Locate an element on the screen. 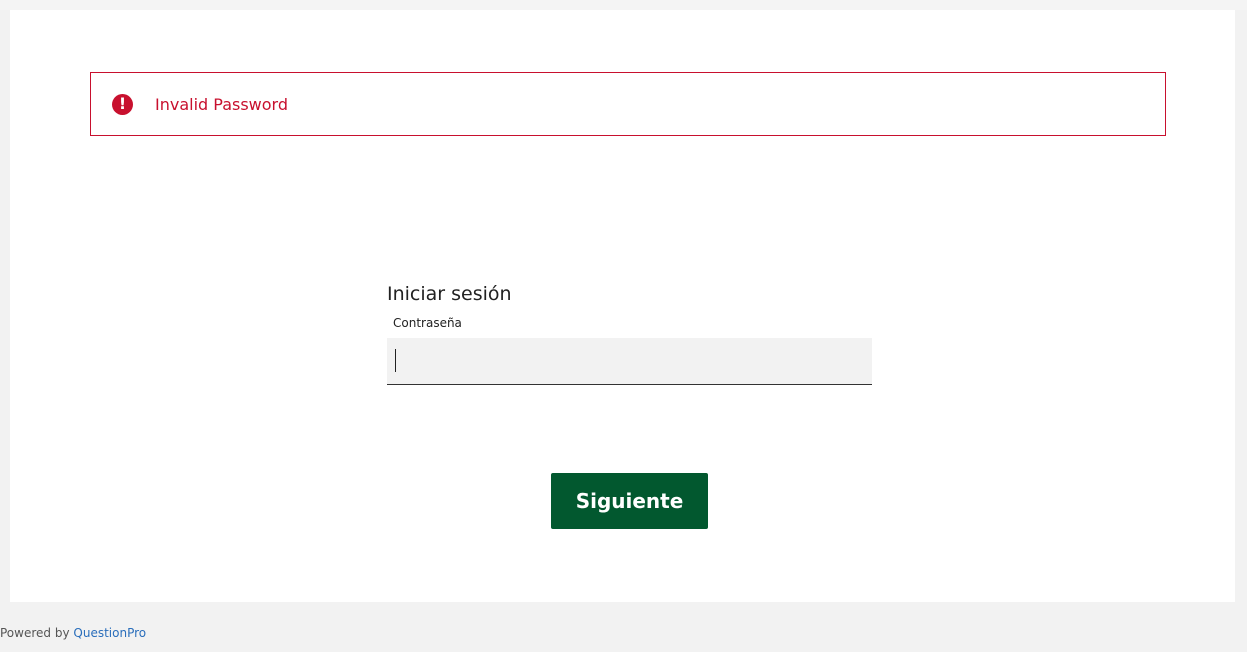 This screenshot has height=652, width=1247. password-label: Contraseña is located at coordinates (427, 323).